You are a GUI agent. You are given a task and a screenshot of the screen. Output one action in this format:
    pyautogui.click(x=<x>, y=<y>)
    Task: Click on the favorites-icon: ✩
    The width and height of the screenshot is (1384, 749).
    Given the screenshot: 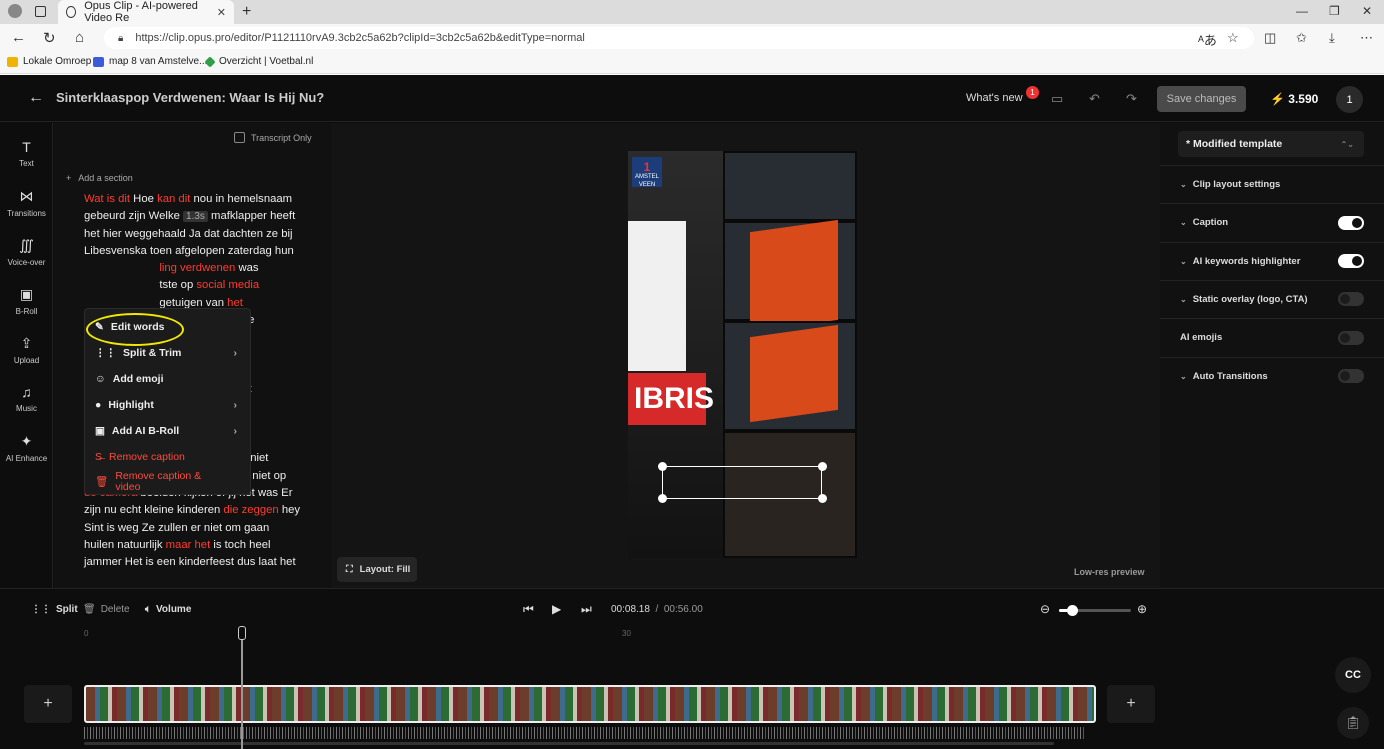 What is the action you would take?
    pyautogui.click(x=1301, y=38)
    